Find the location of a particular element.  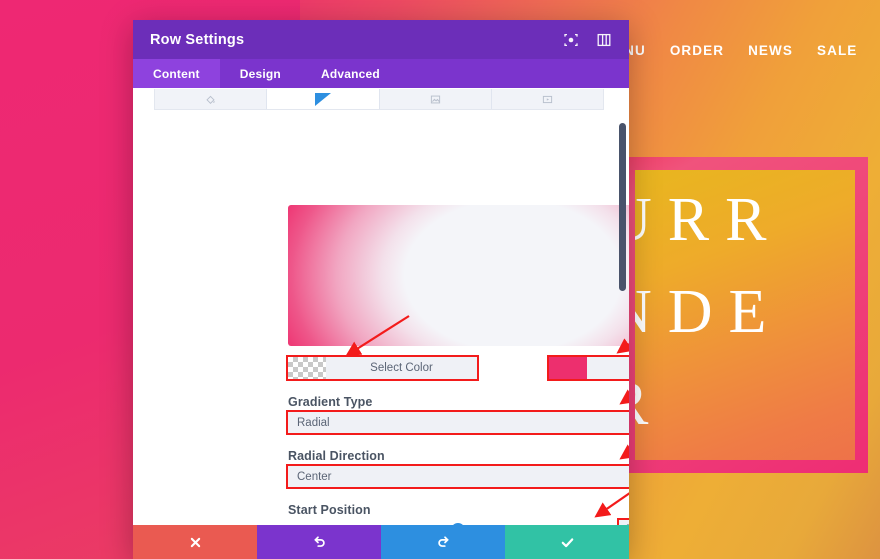

save-button is located at coordinates (567, 542).